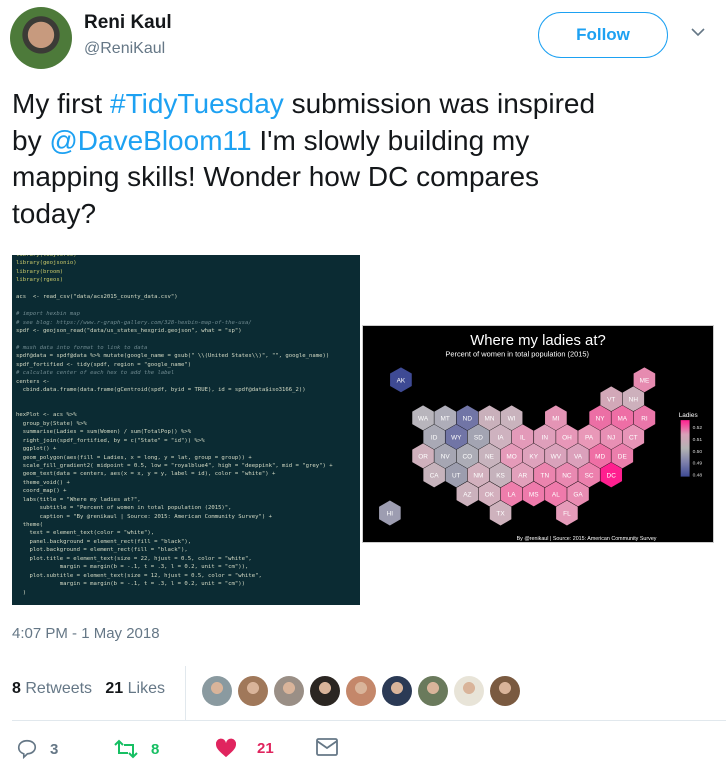 The image size is (726, 772). I want to click on legend-tick: 0.48, so click(698, 476).